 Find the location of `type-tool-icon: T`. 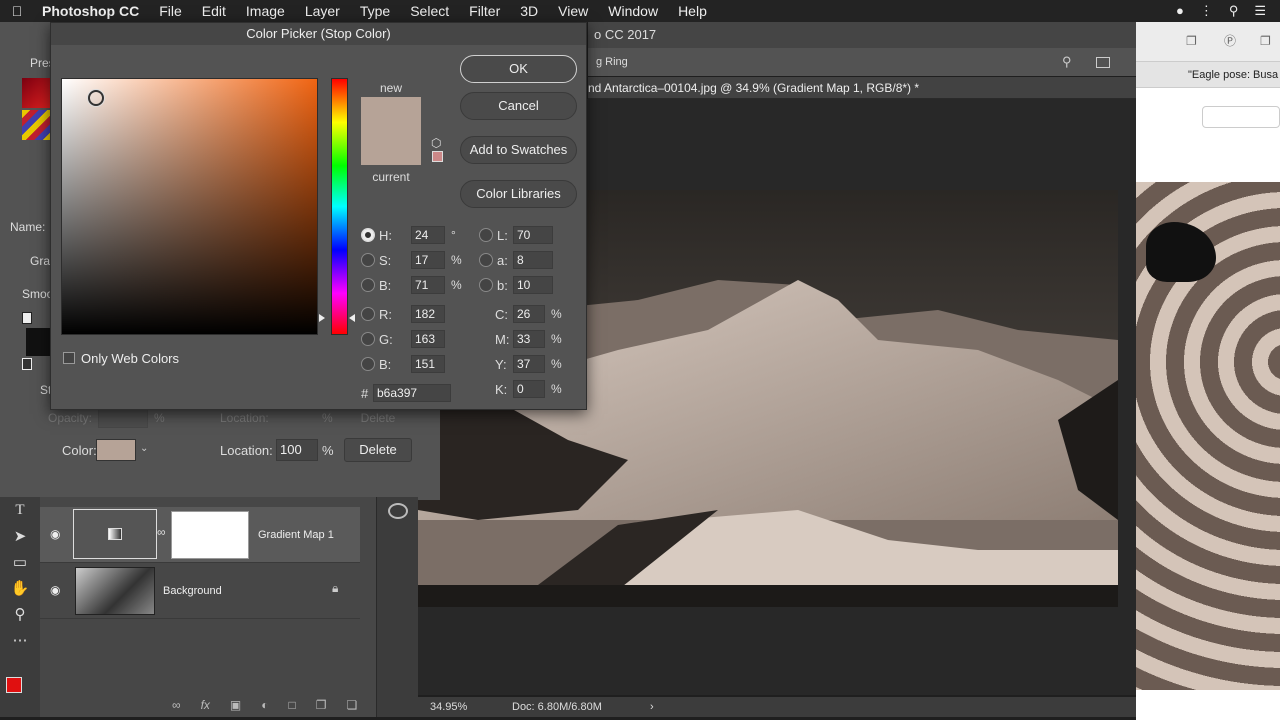

type-tool-icon: T is located at coordinates (20, 510).